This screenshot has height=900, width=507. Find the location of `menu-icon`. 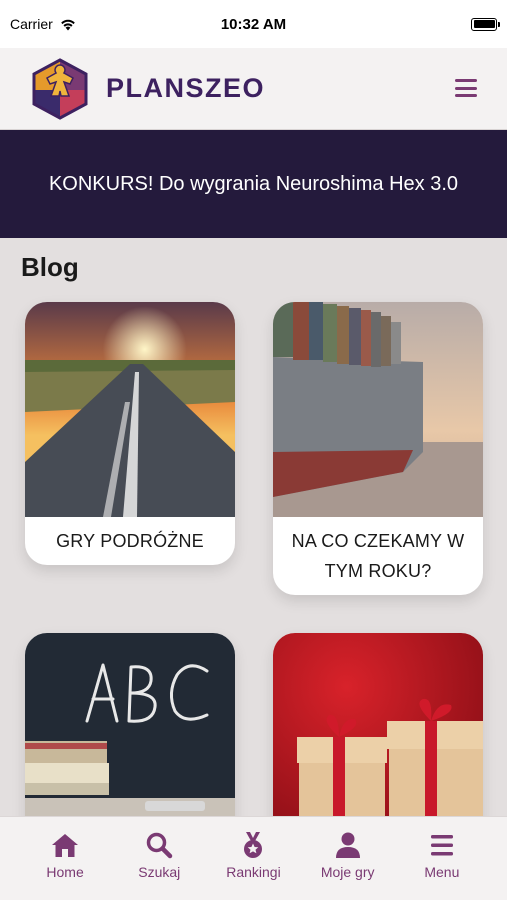

menu-icon is located at coordinates (441, 845).